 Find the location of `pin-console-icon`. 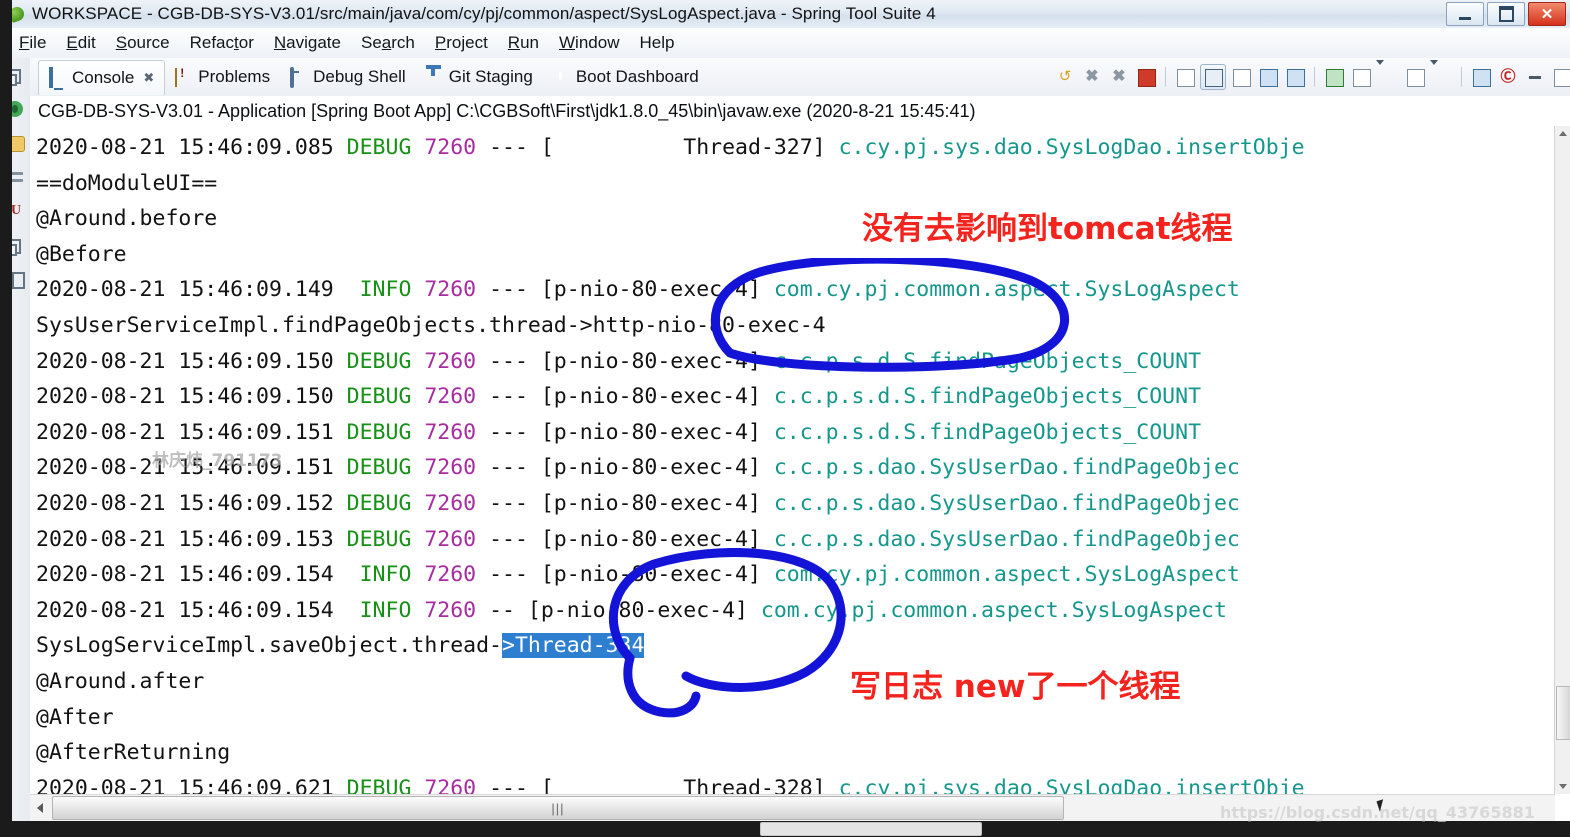

pin-console-icon is located at coordinates (1334, 77).